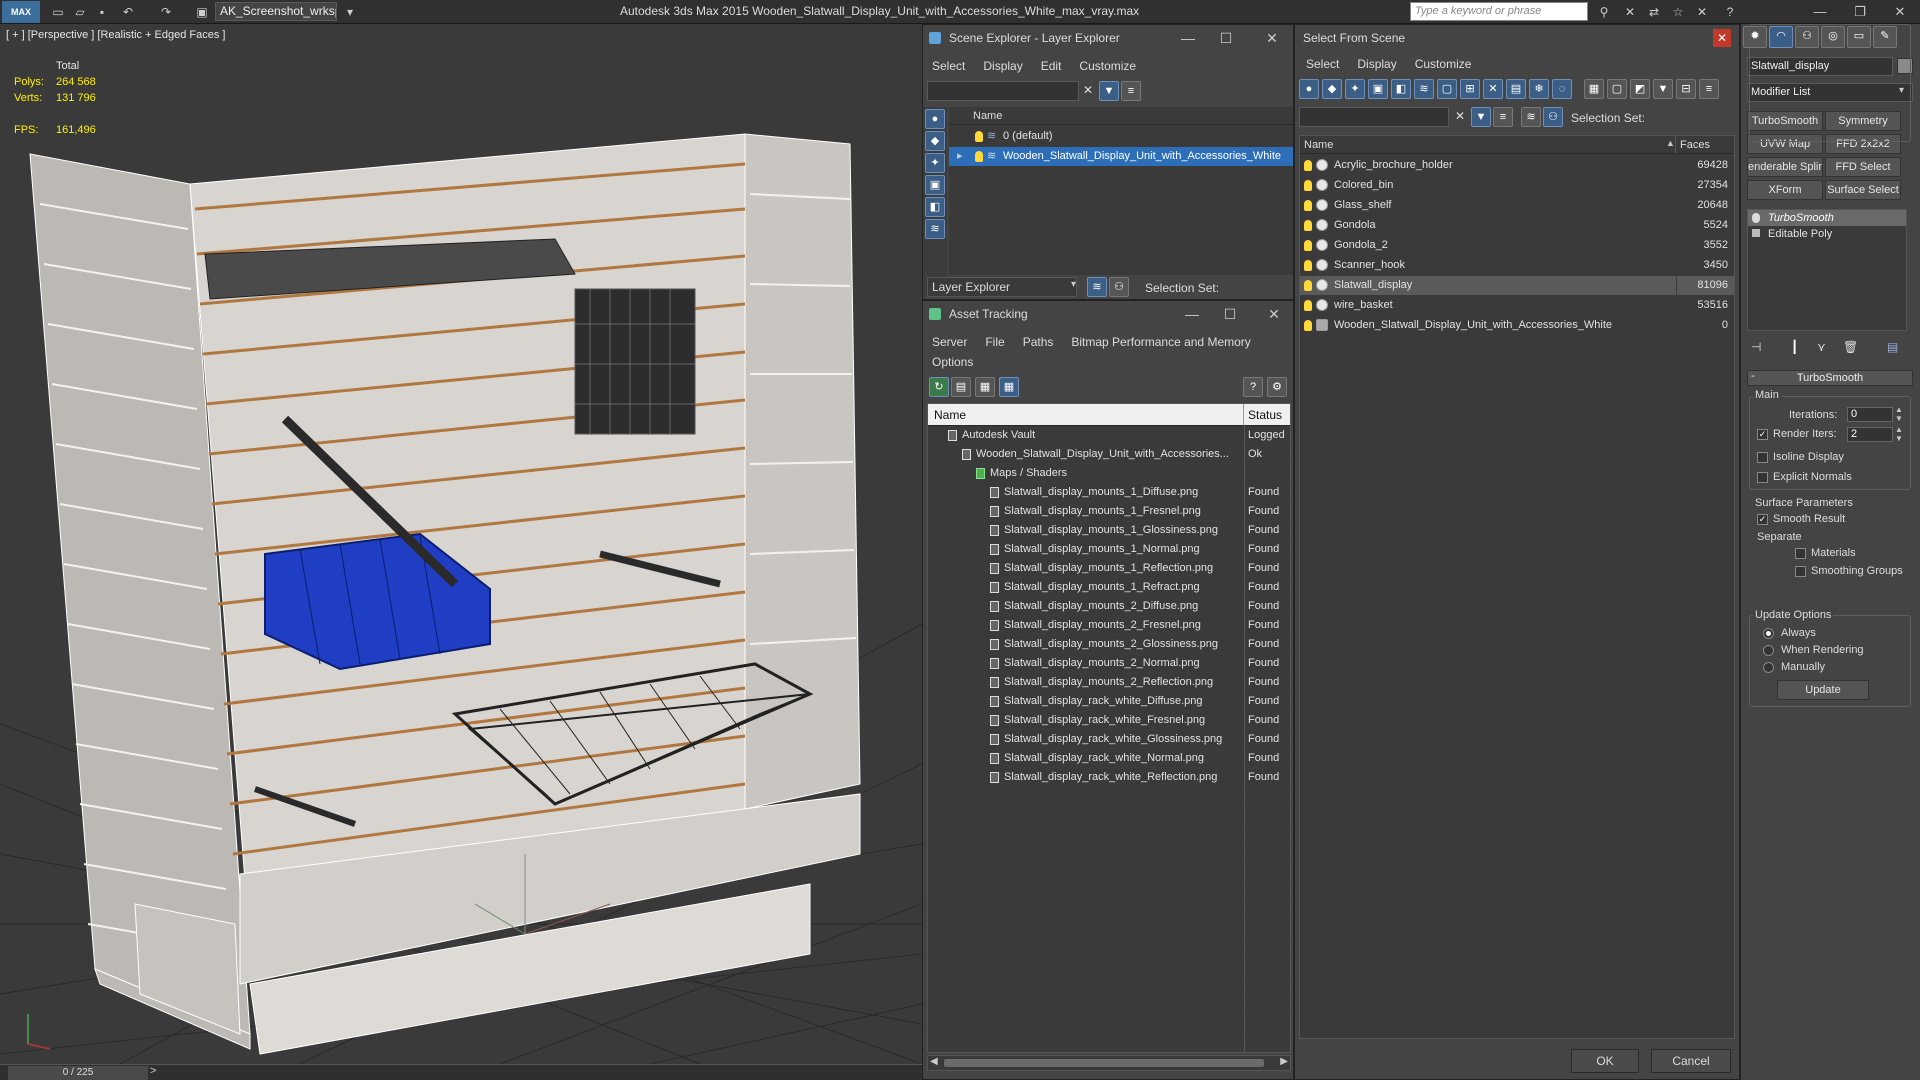  I want to click on materials-checkbox, so click(1800, 553).